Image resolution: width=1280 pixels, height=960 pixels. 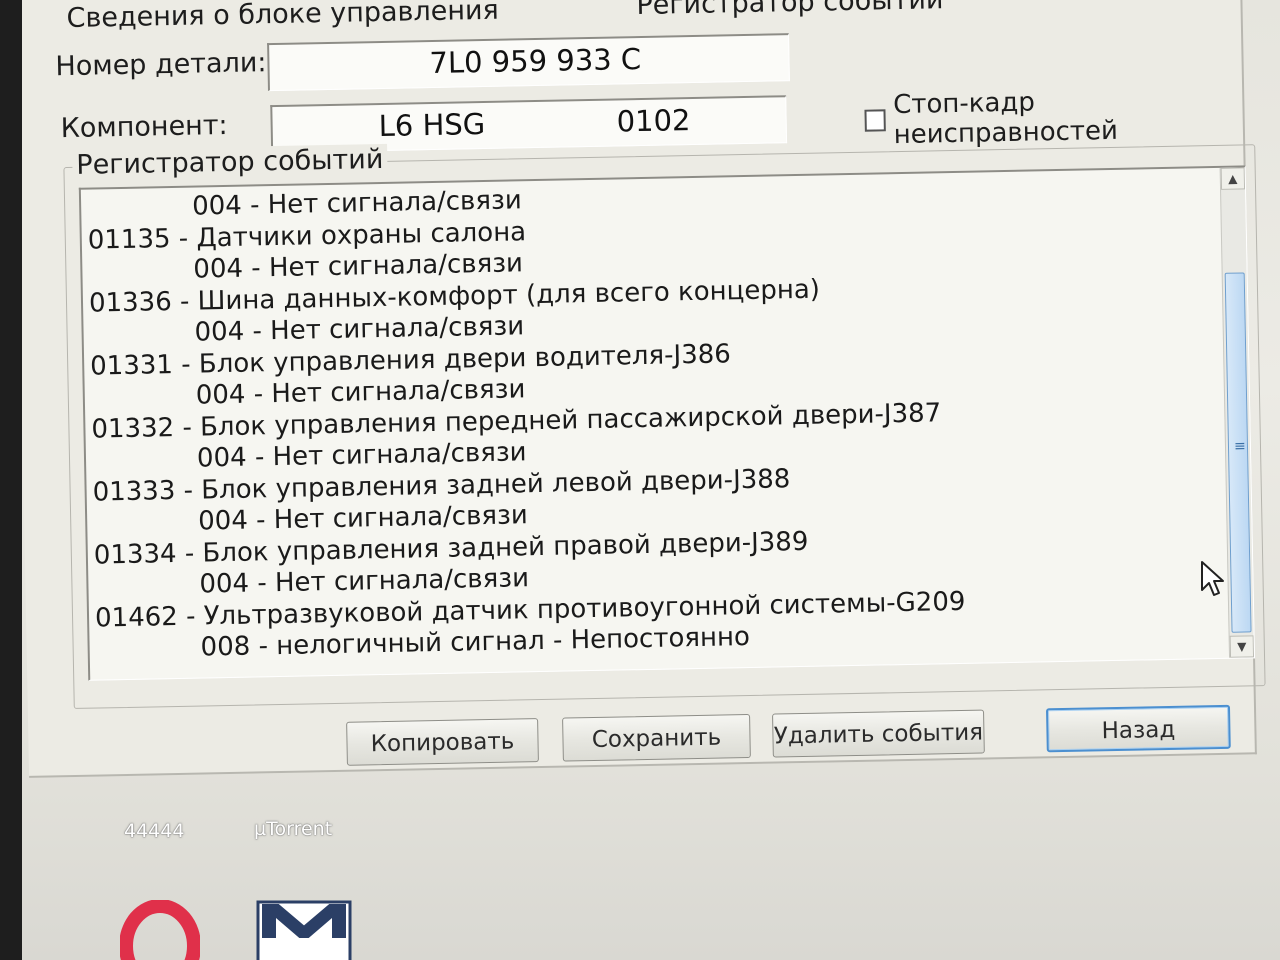 I want to click on component-label: Компонент:, so click(x=144, y=127).